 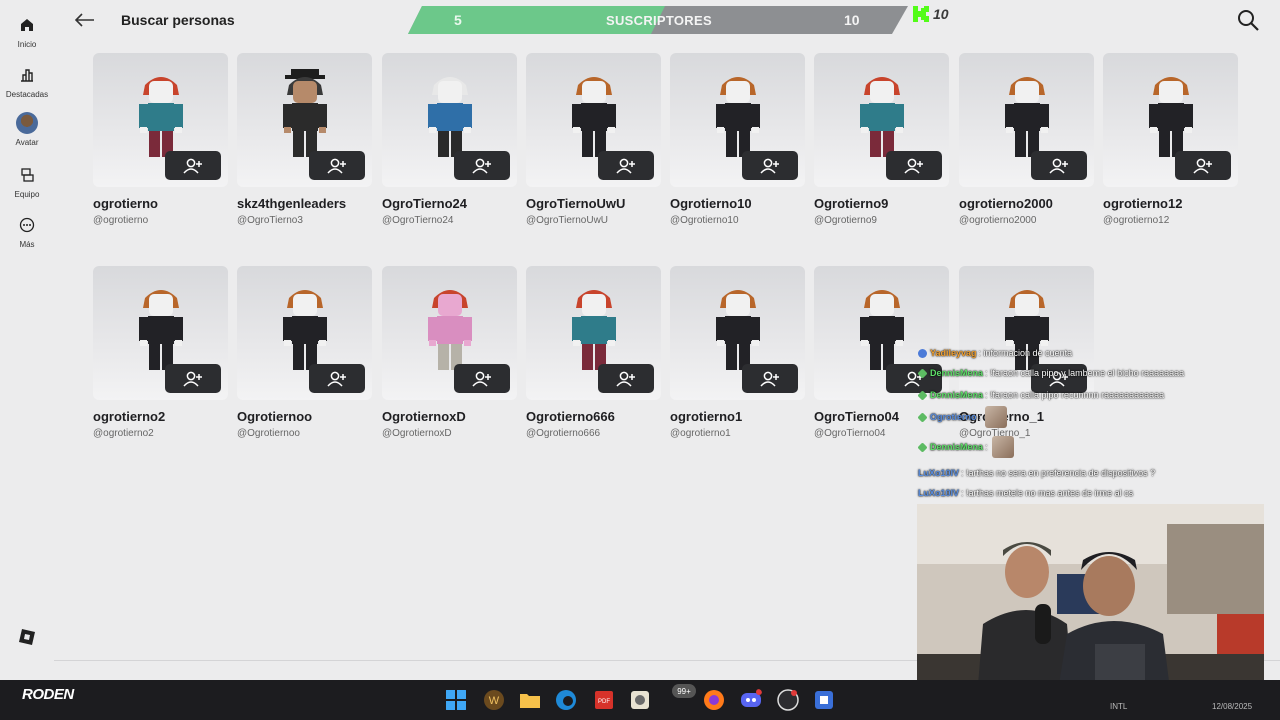 What do you see at coordinates (566, 700) in the screenshot?
I see `edge-icon` at bounding box center [566, 700].